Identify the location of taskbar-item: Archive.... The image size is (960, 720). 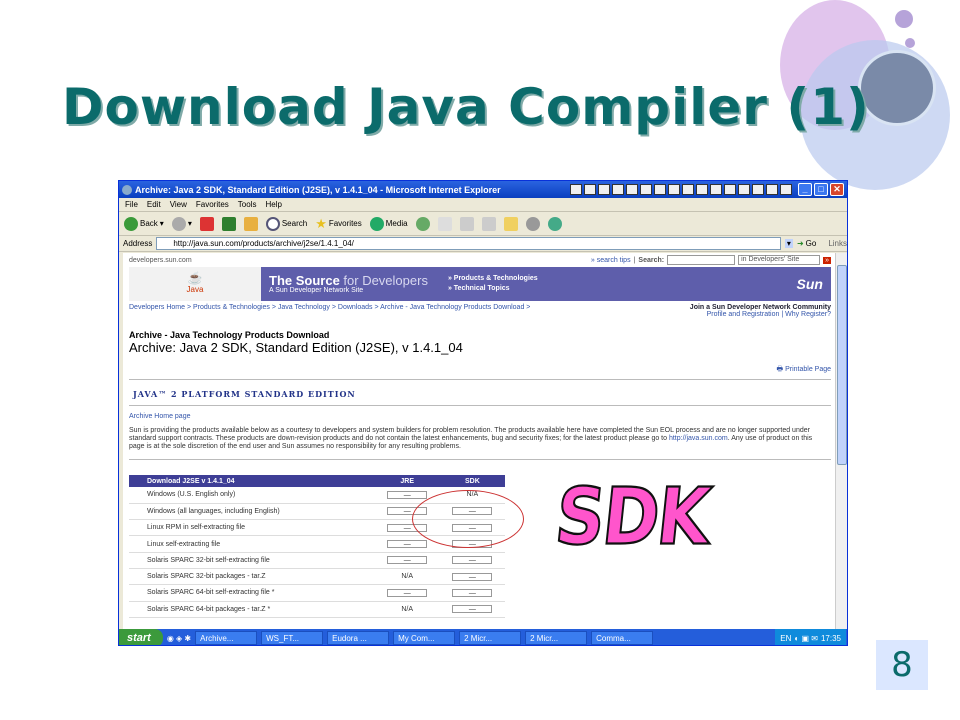
(226, 638).